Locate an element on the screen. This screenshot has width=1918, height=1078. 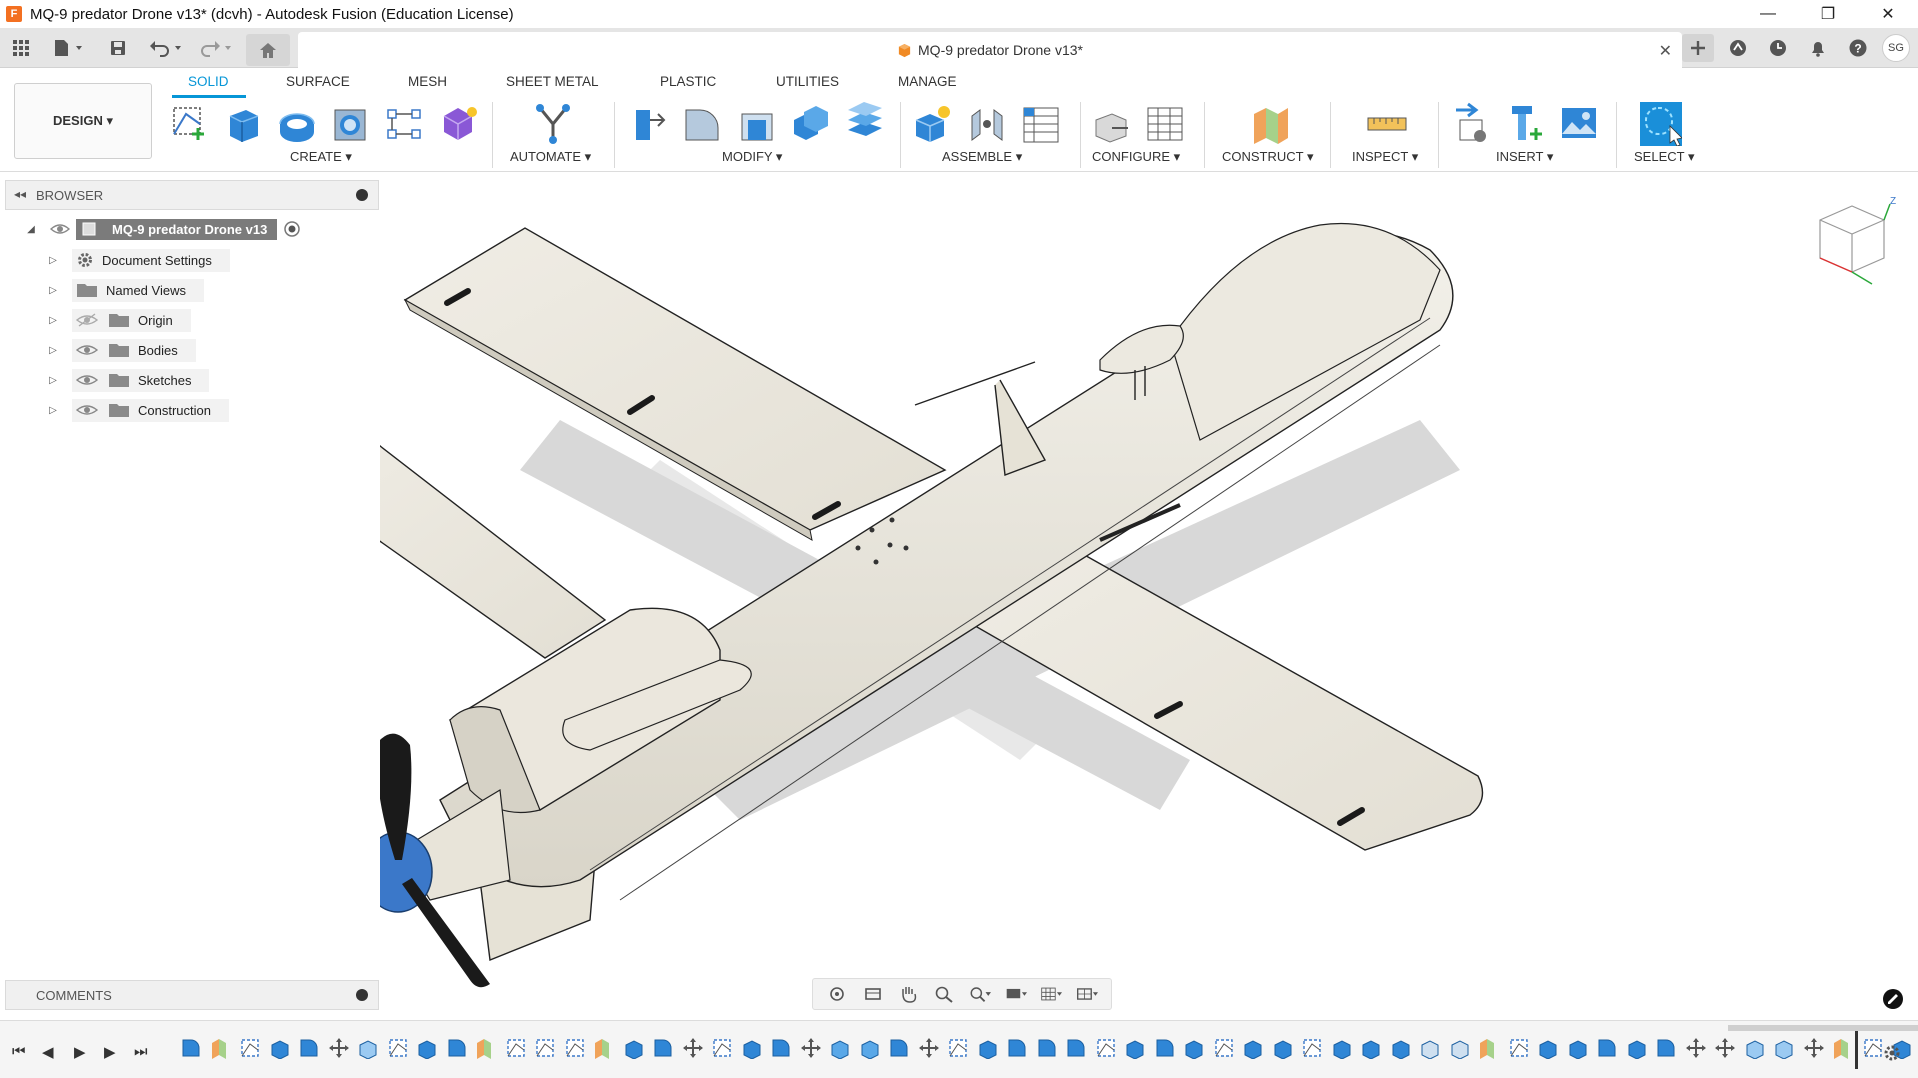
browser-collapse-button is located at coordinates (362, 195).